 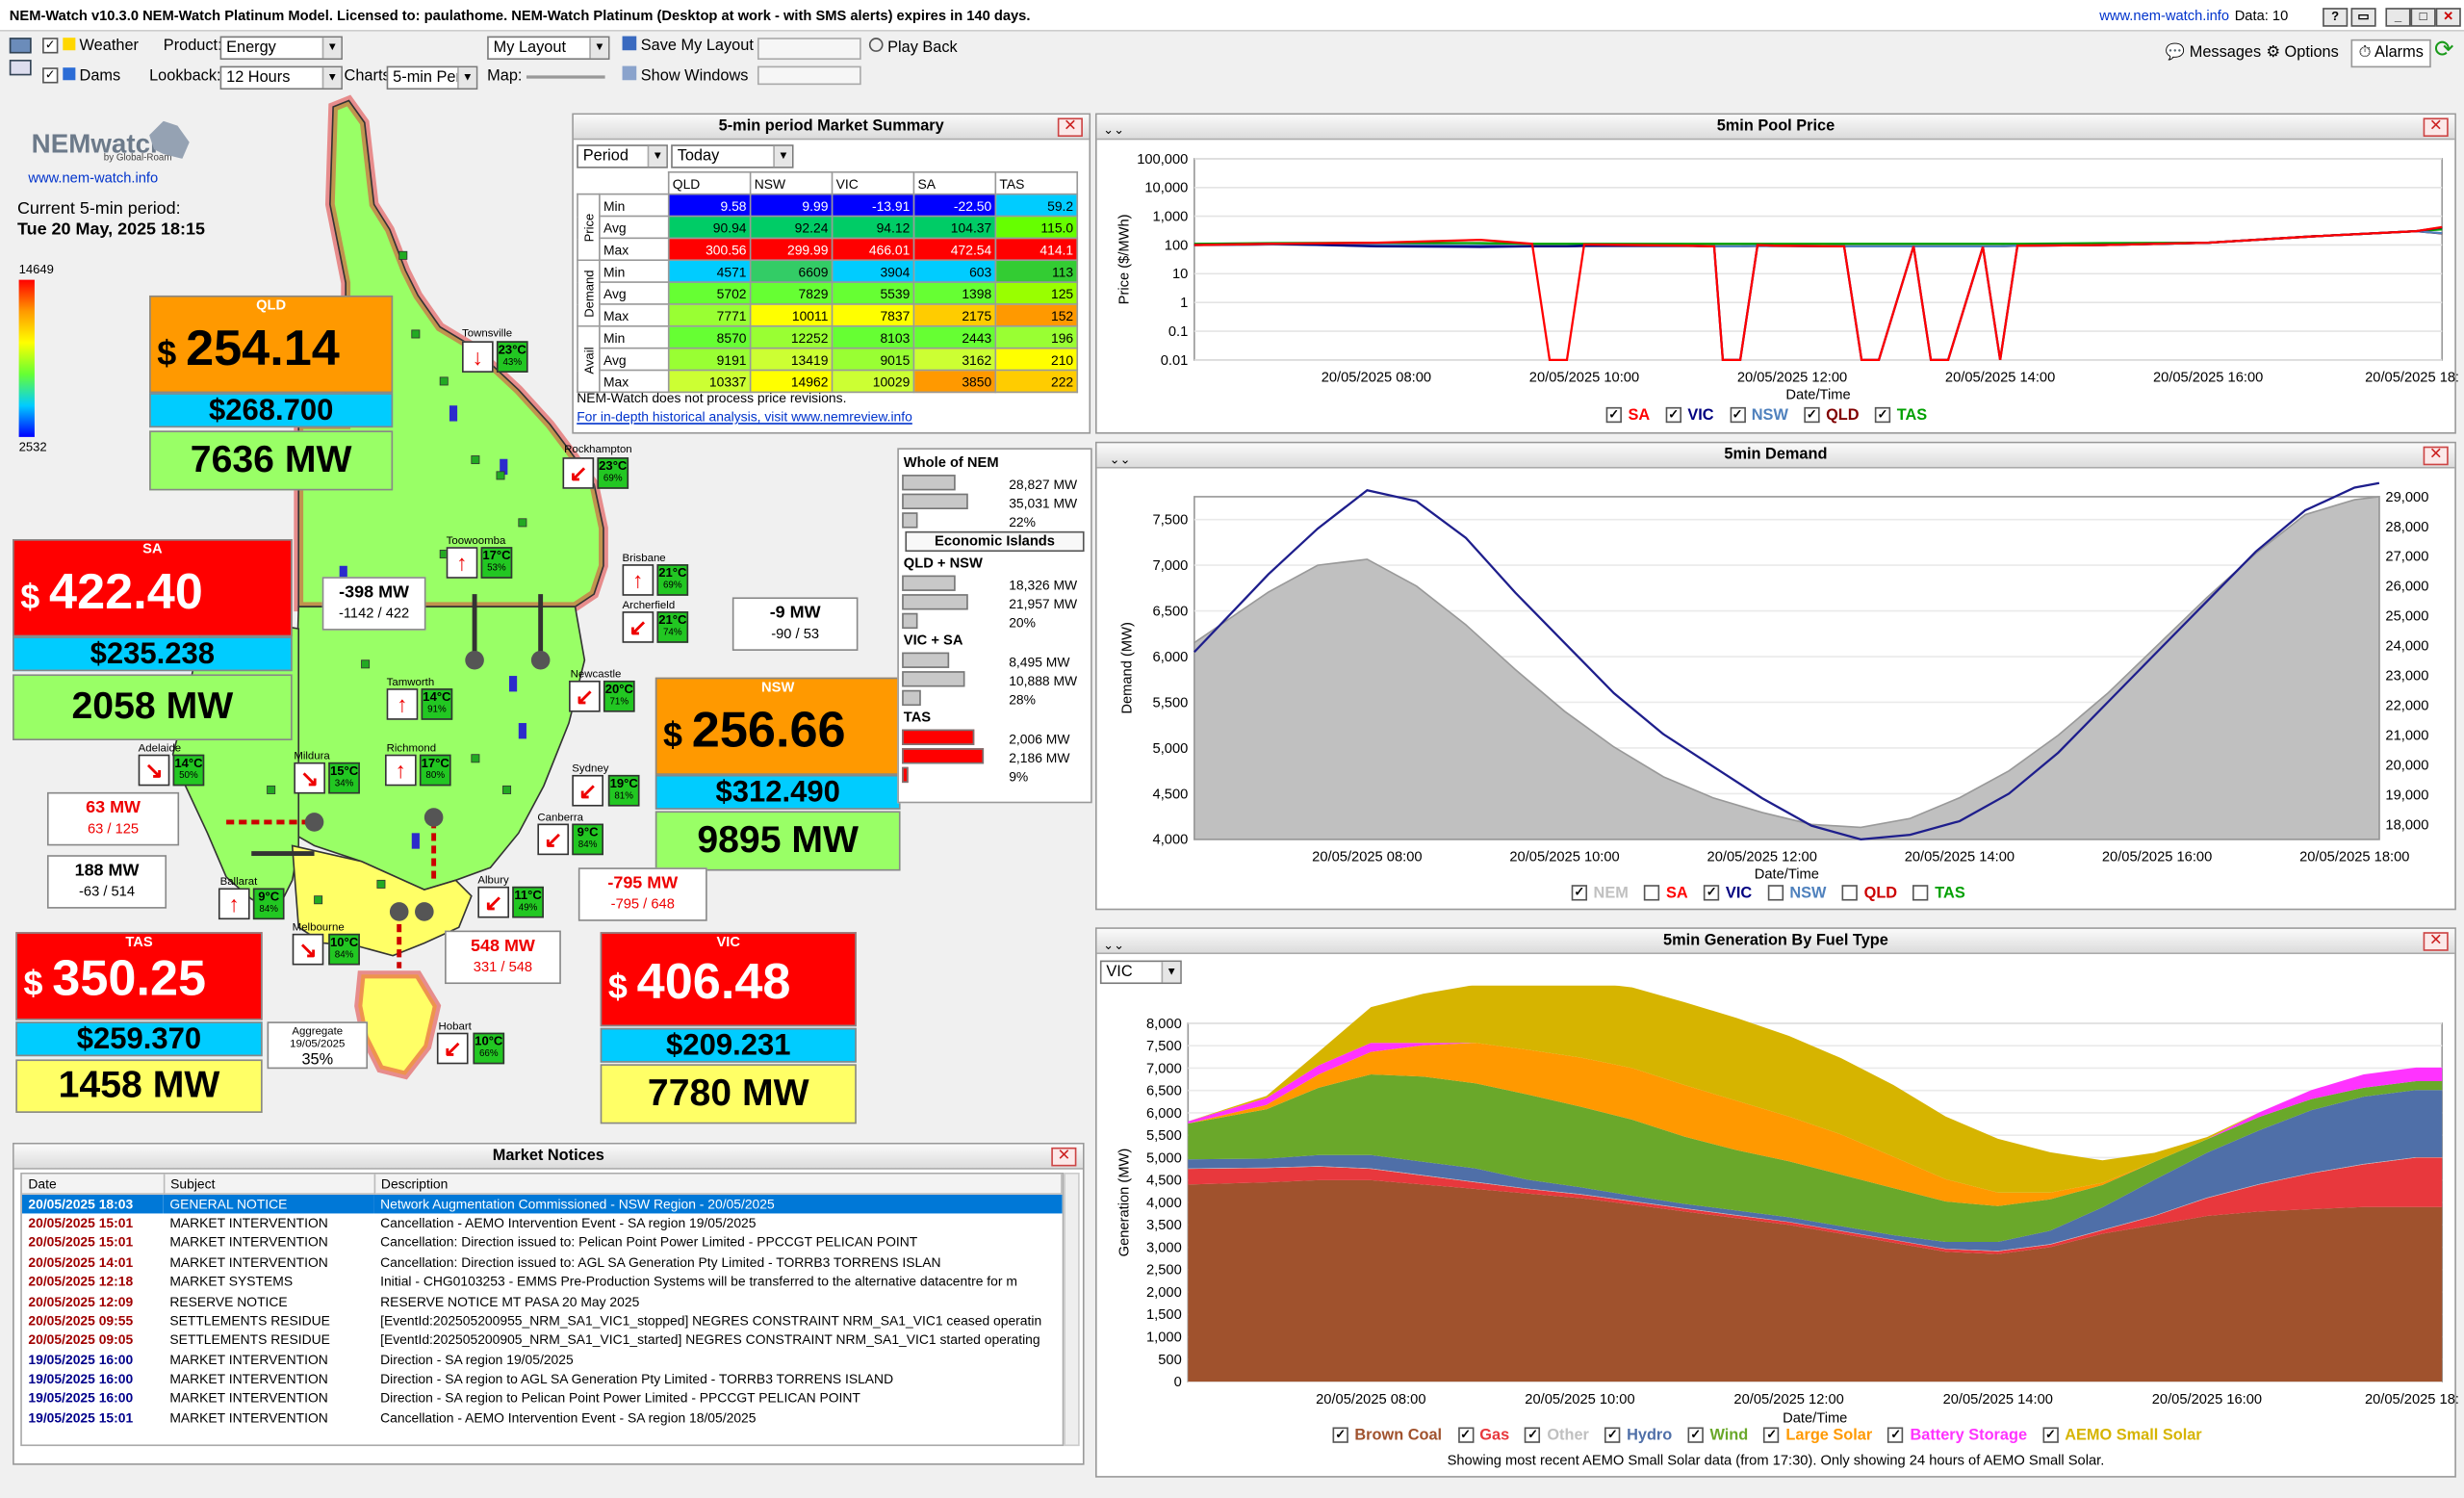 I want to click on generation-region-select: VIC ▼, so click(x=1140, y=973).